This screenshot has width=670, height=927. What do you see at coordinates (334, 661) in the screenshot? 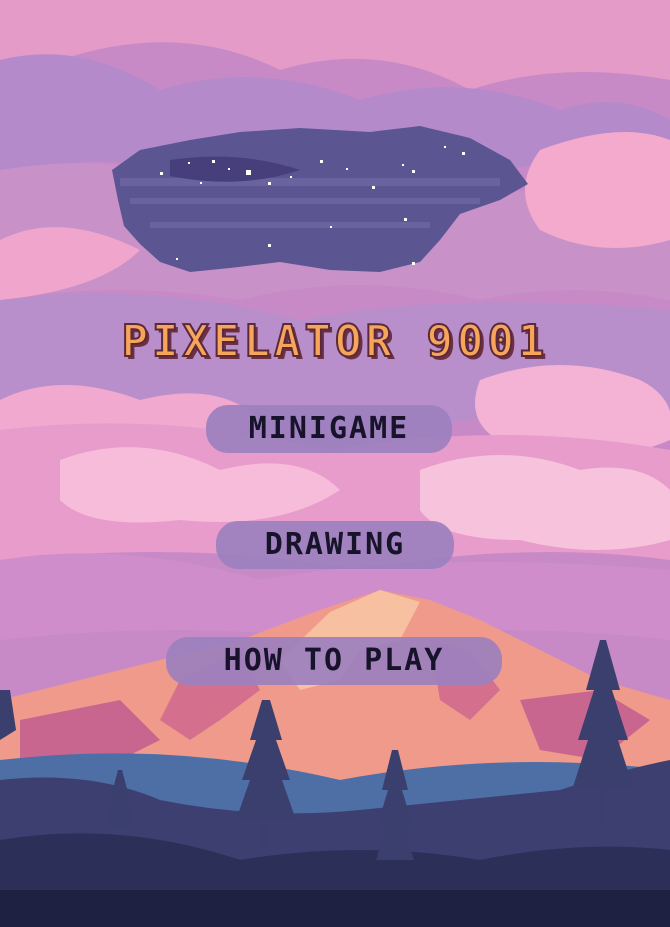
I see `how-to-play-button: HOW TO PLAY` at bounding box center [334, 661].